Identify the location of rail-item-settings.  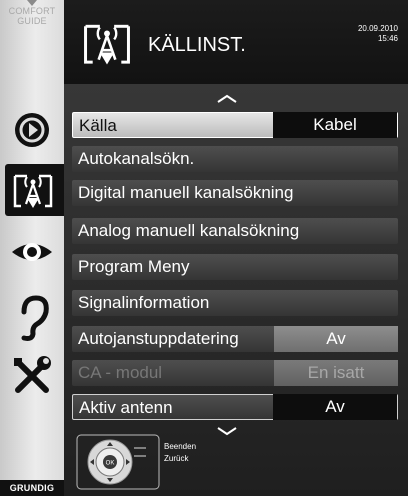
(32, 376).